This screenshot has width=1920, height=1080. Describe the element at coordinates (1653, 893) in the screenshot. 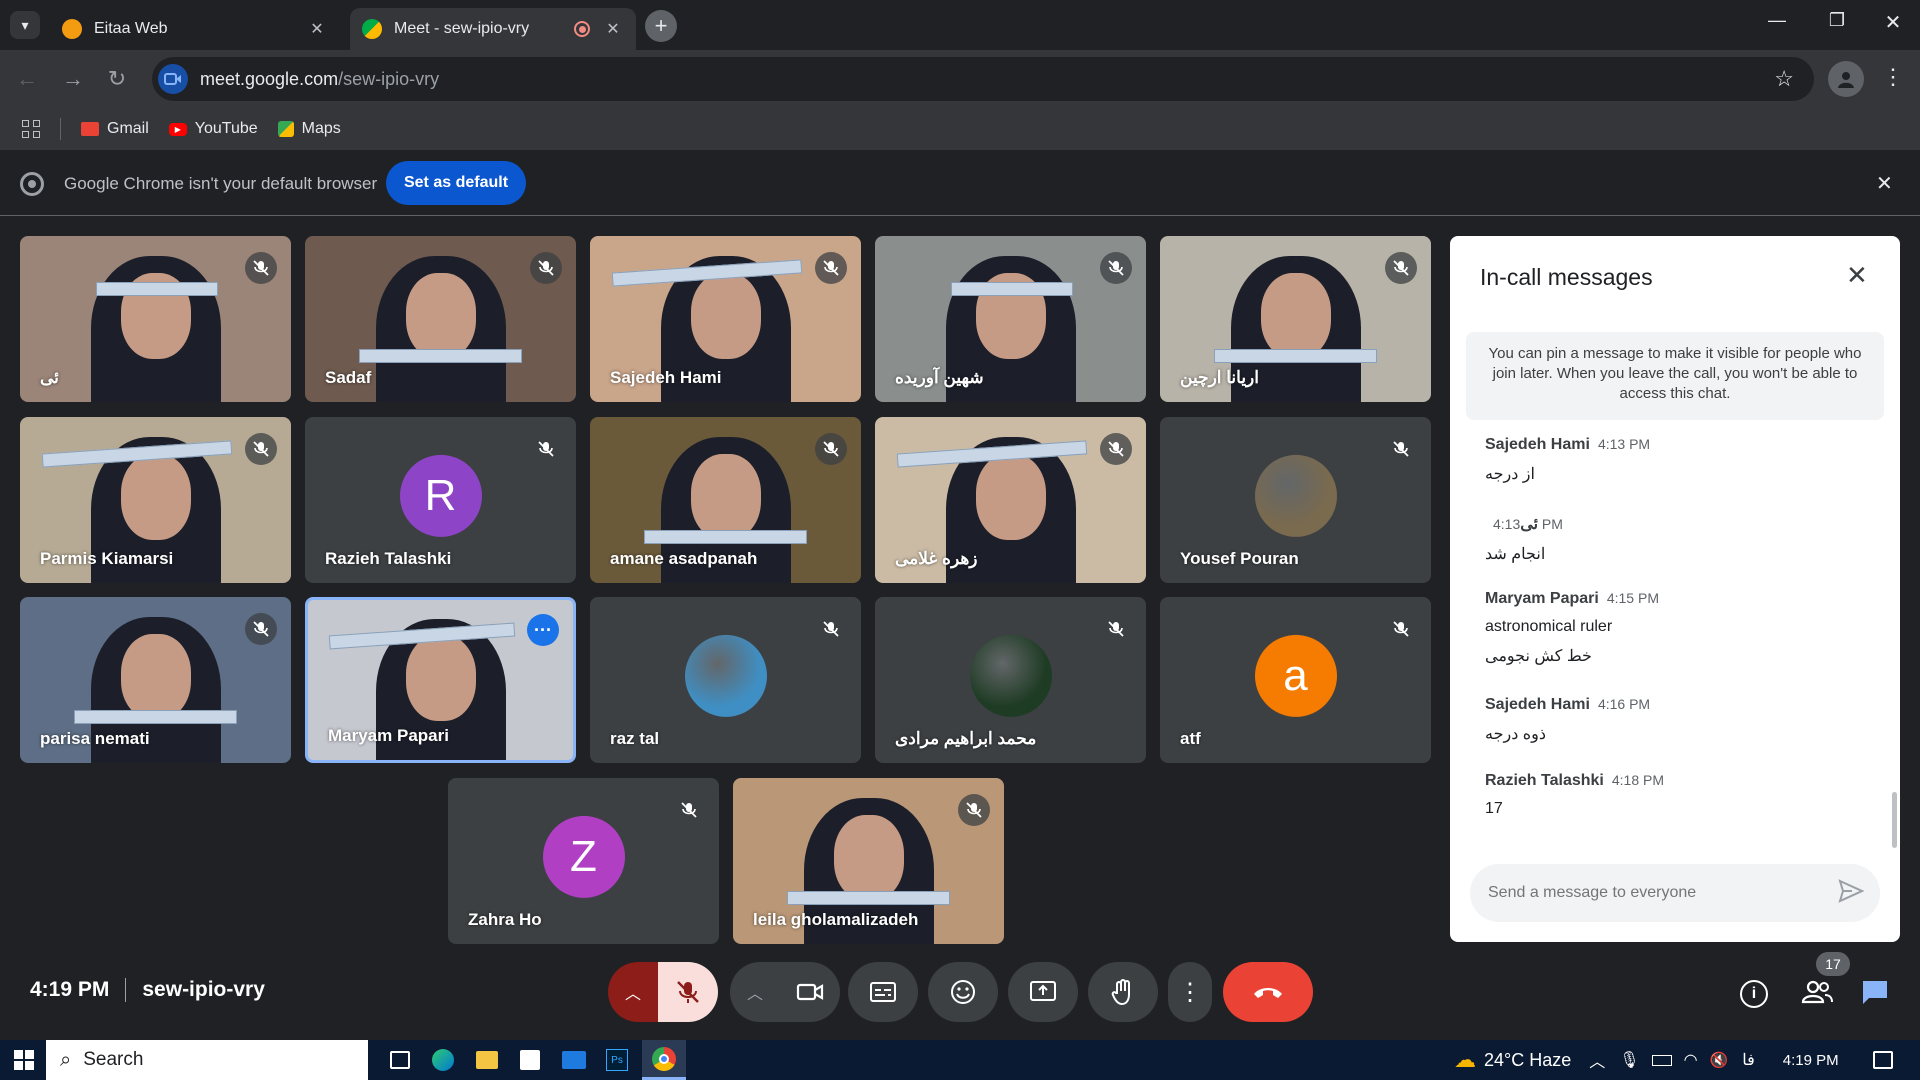

I see `chat-message-input` at that location.